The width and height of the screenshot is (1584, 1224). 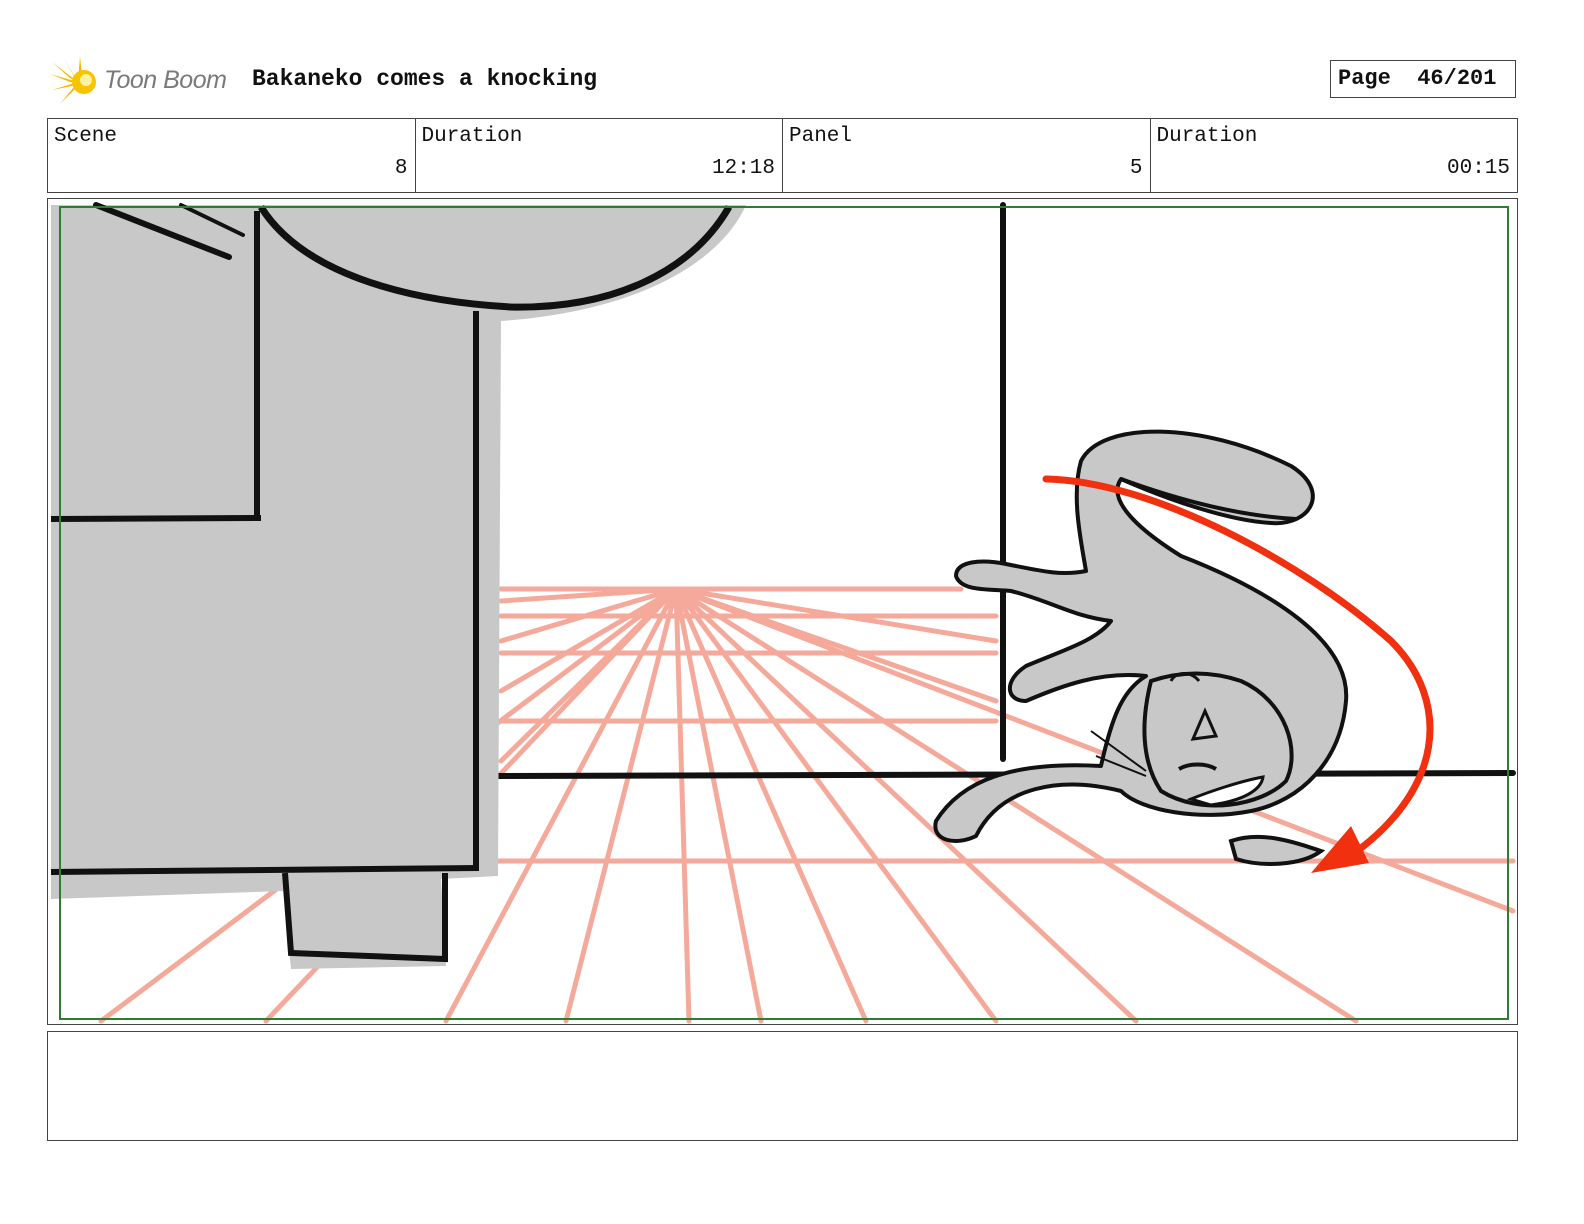 I want to click on scene-label: Scene, so click(x=86, y=136).